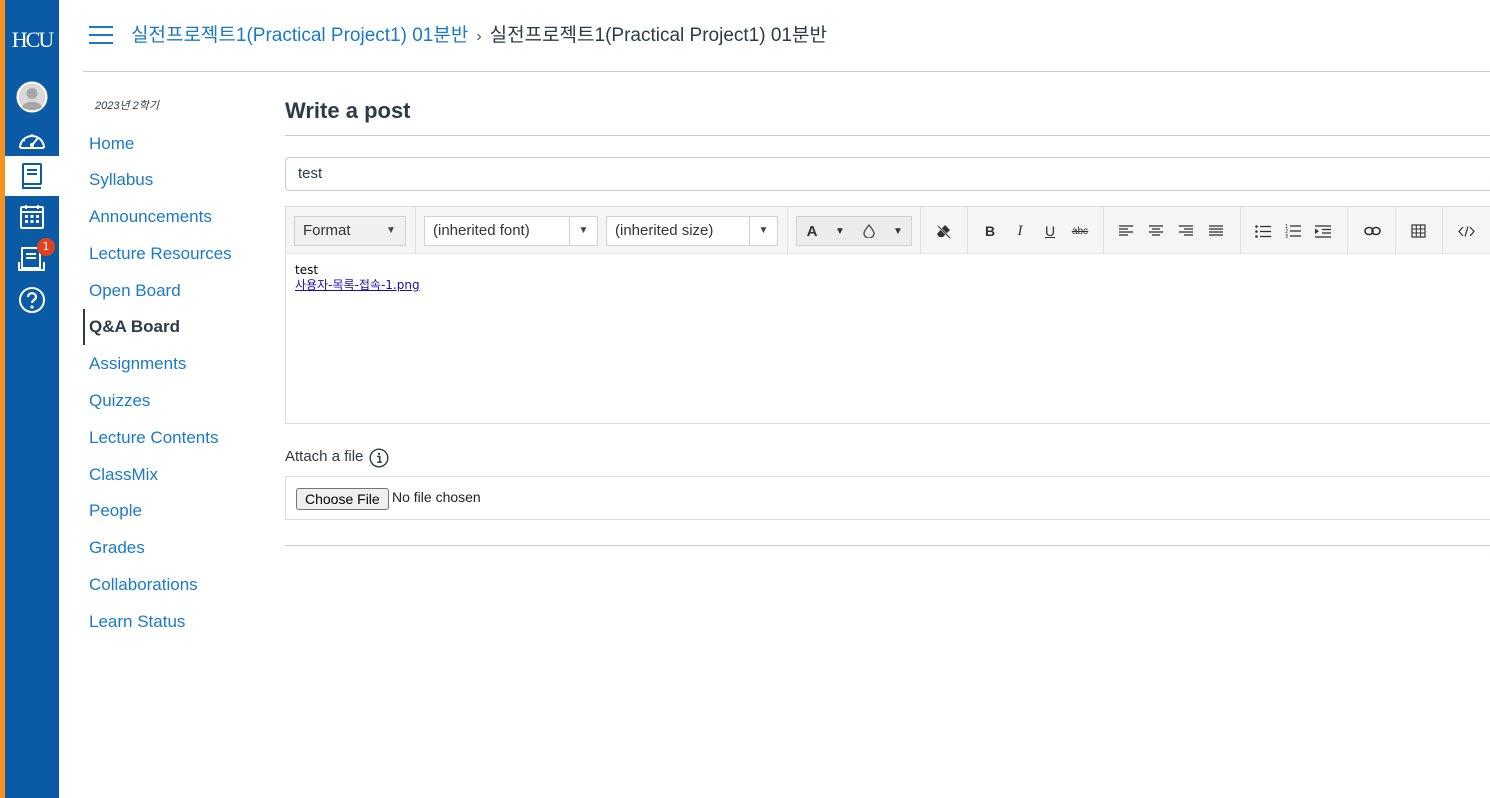 This screenshot has width=1490, height=798. I want to click on table-icon, so click(1419, 231).